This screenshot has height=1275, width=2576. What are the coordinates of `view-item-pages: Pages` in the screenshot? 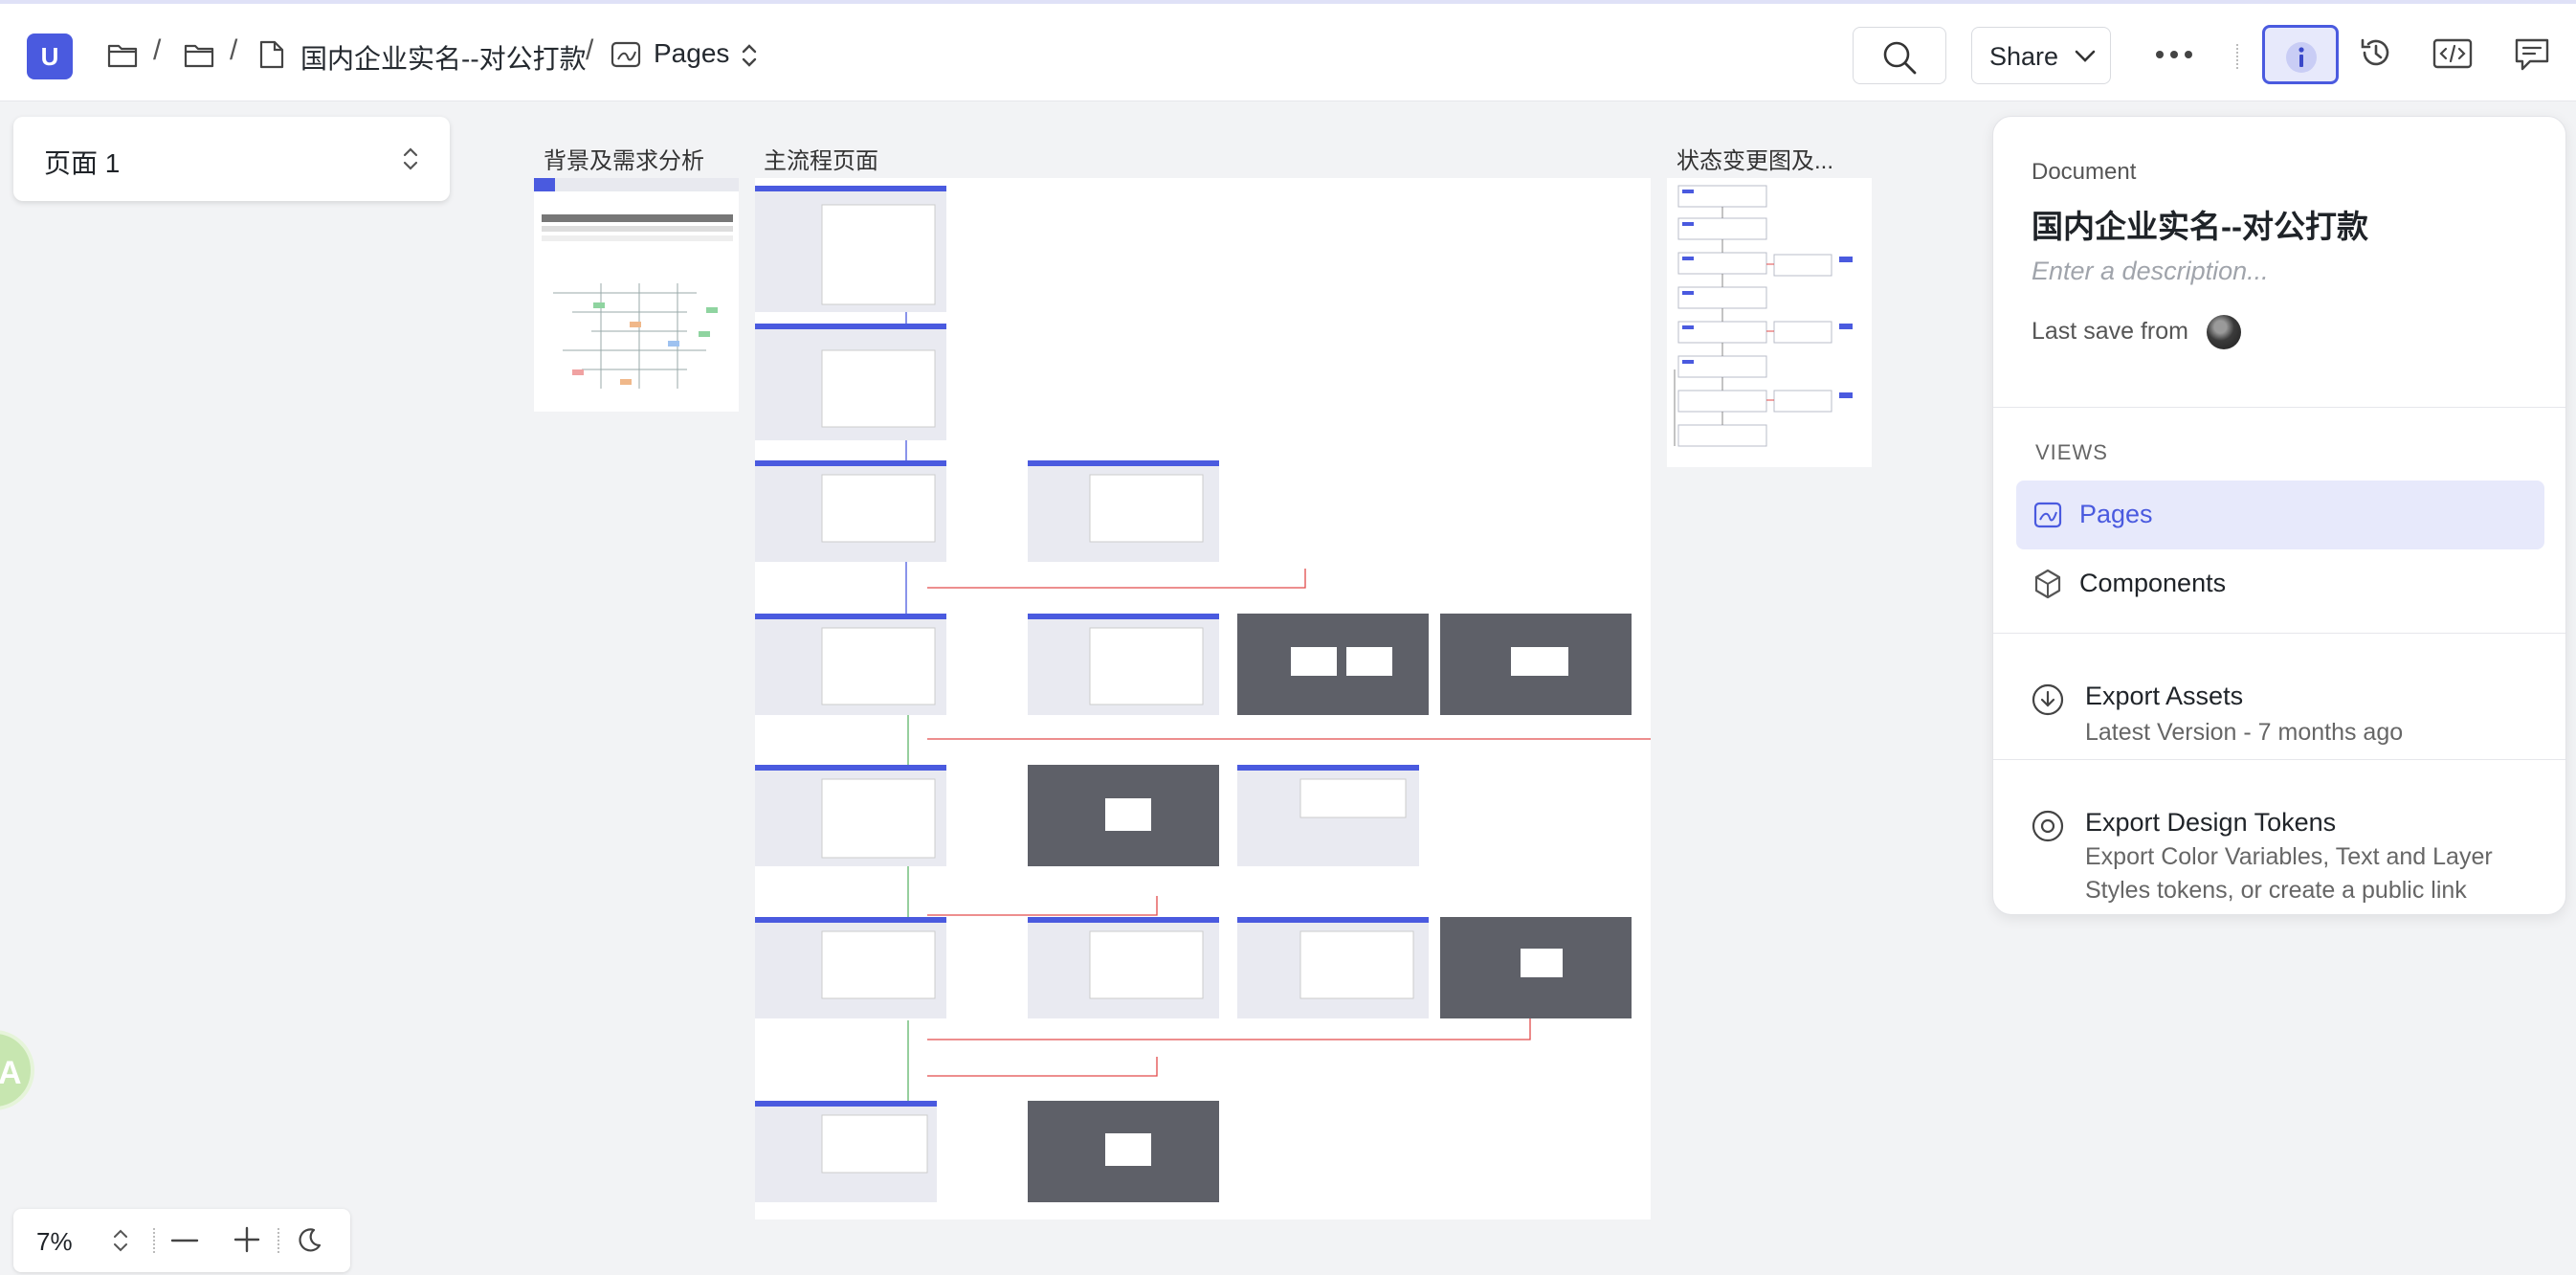 It's located at (2280, 515).